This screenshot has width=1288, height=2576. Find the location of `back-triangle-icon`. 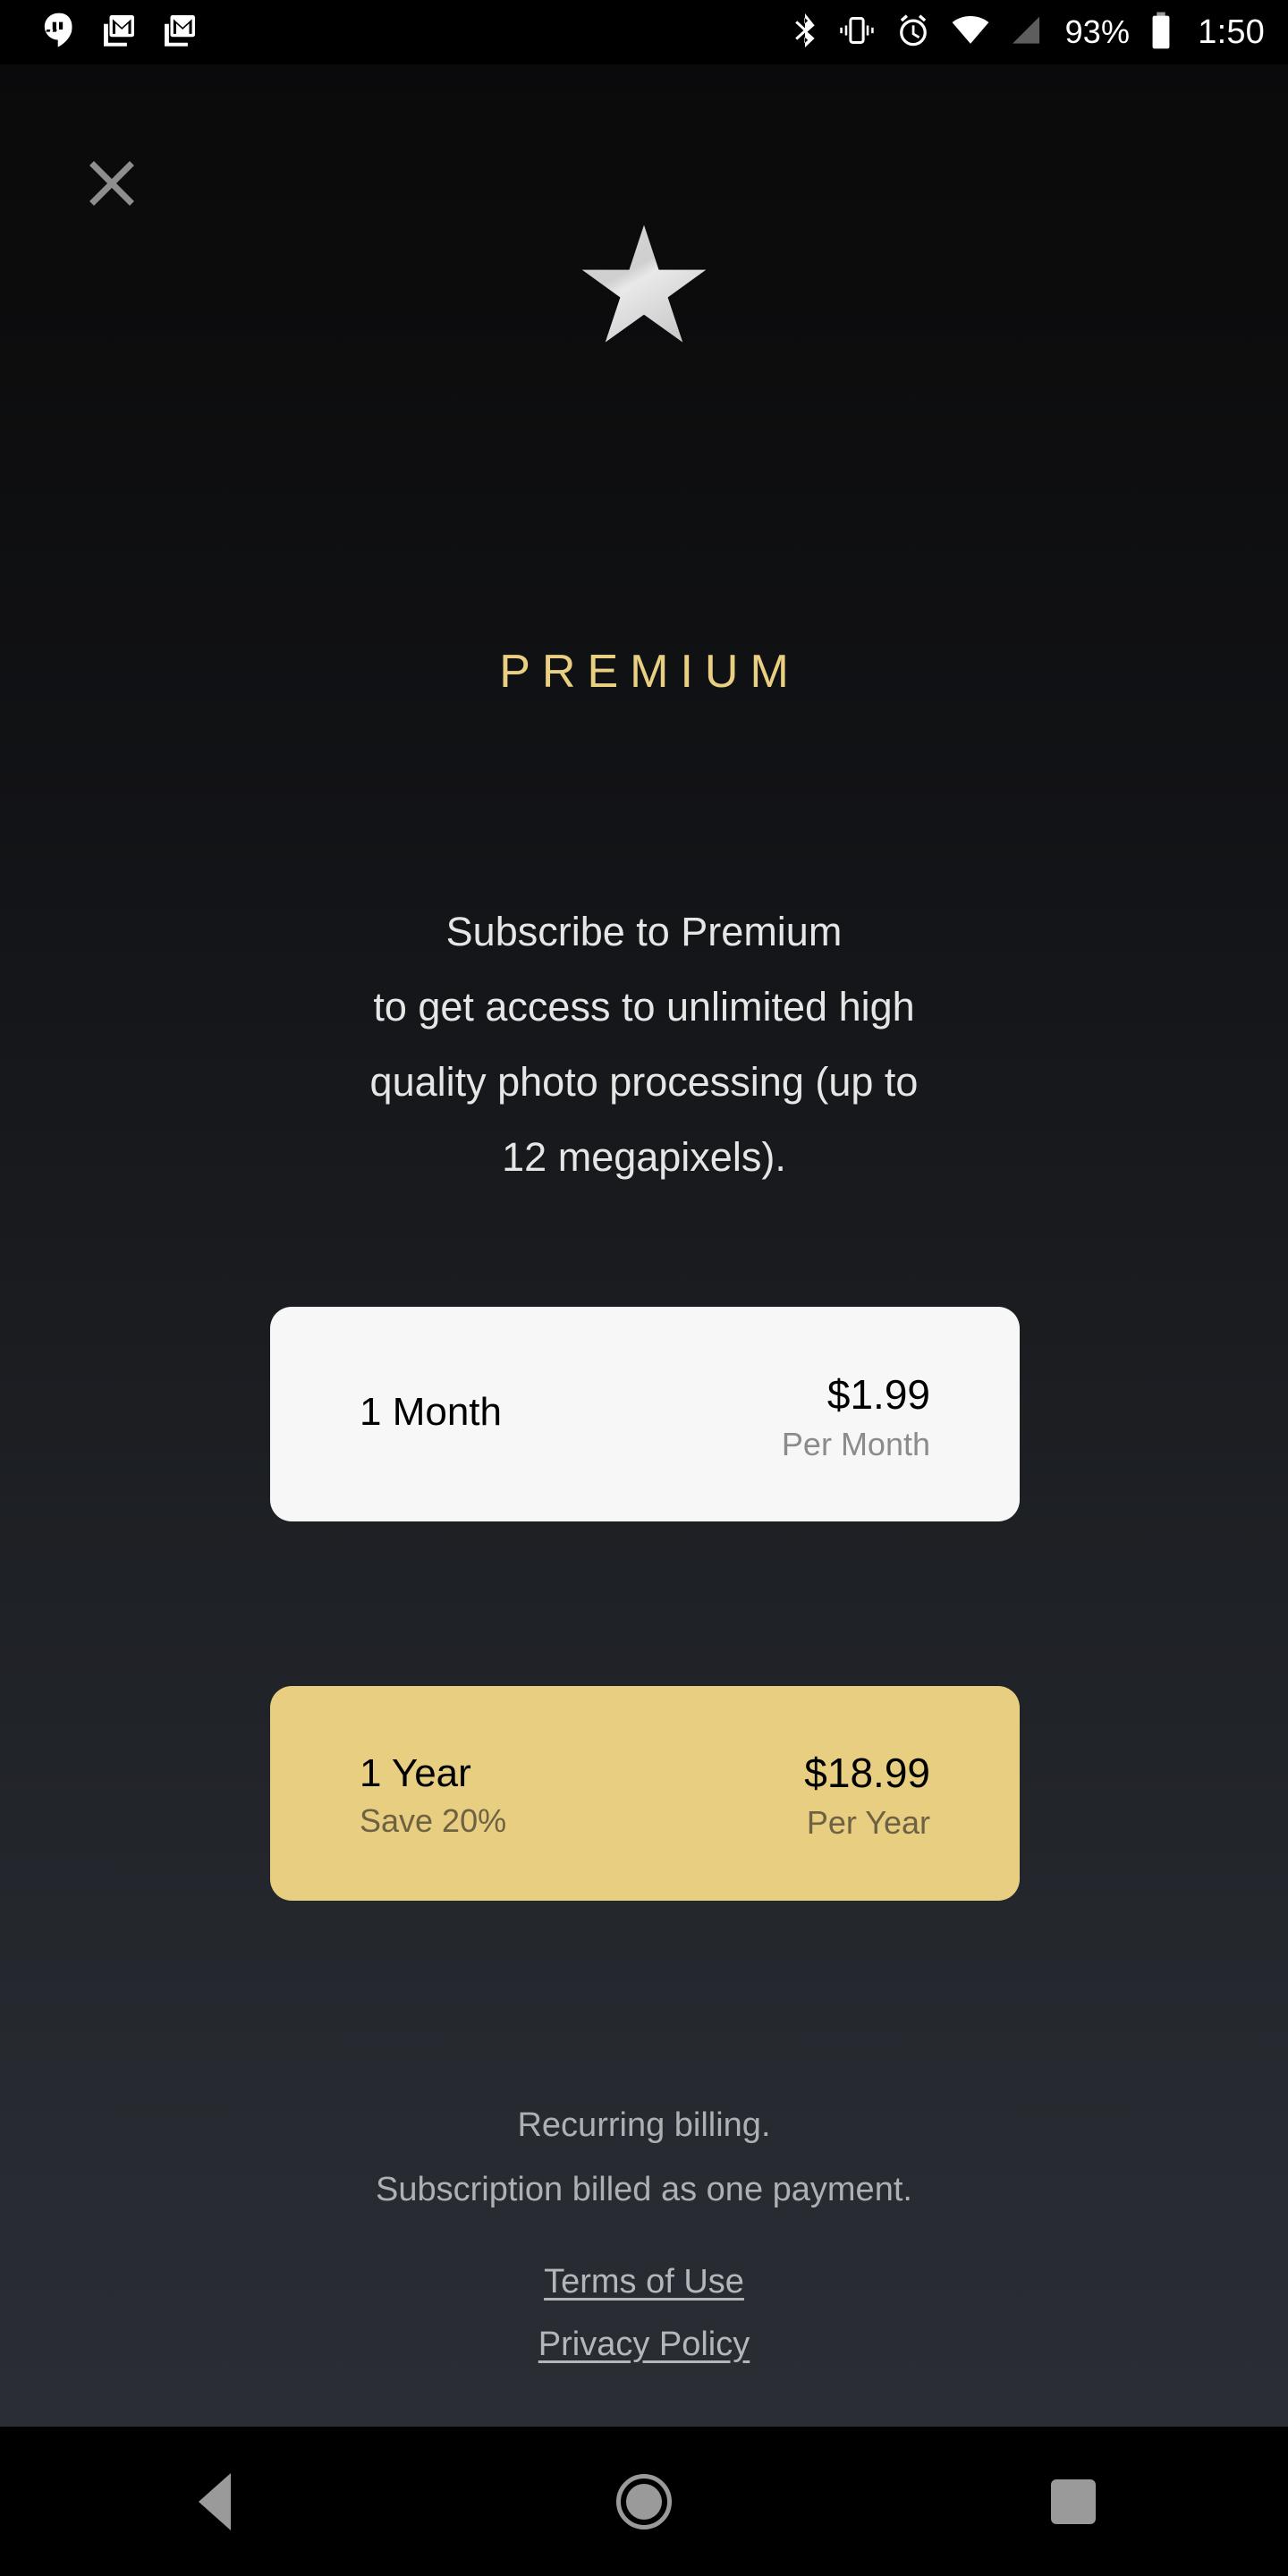

back-triangle-icon is located at coordinates (215, 2501).